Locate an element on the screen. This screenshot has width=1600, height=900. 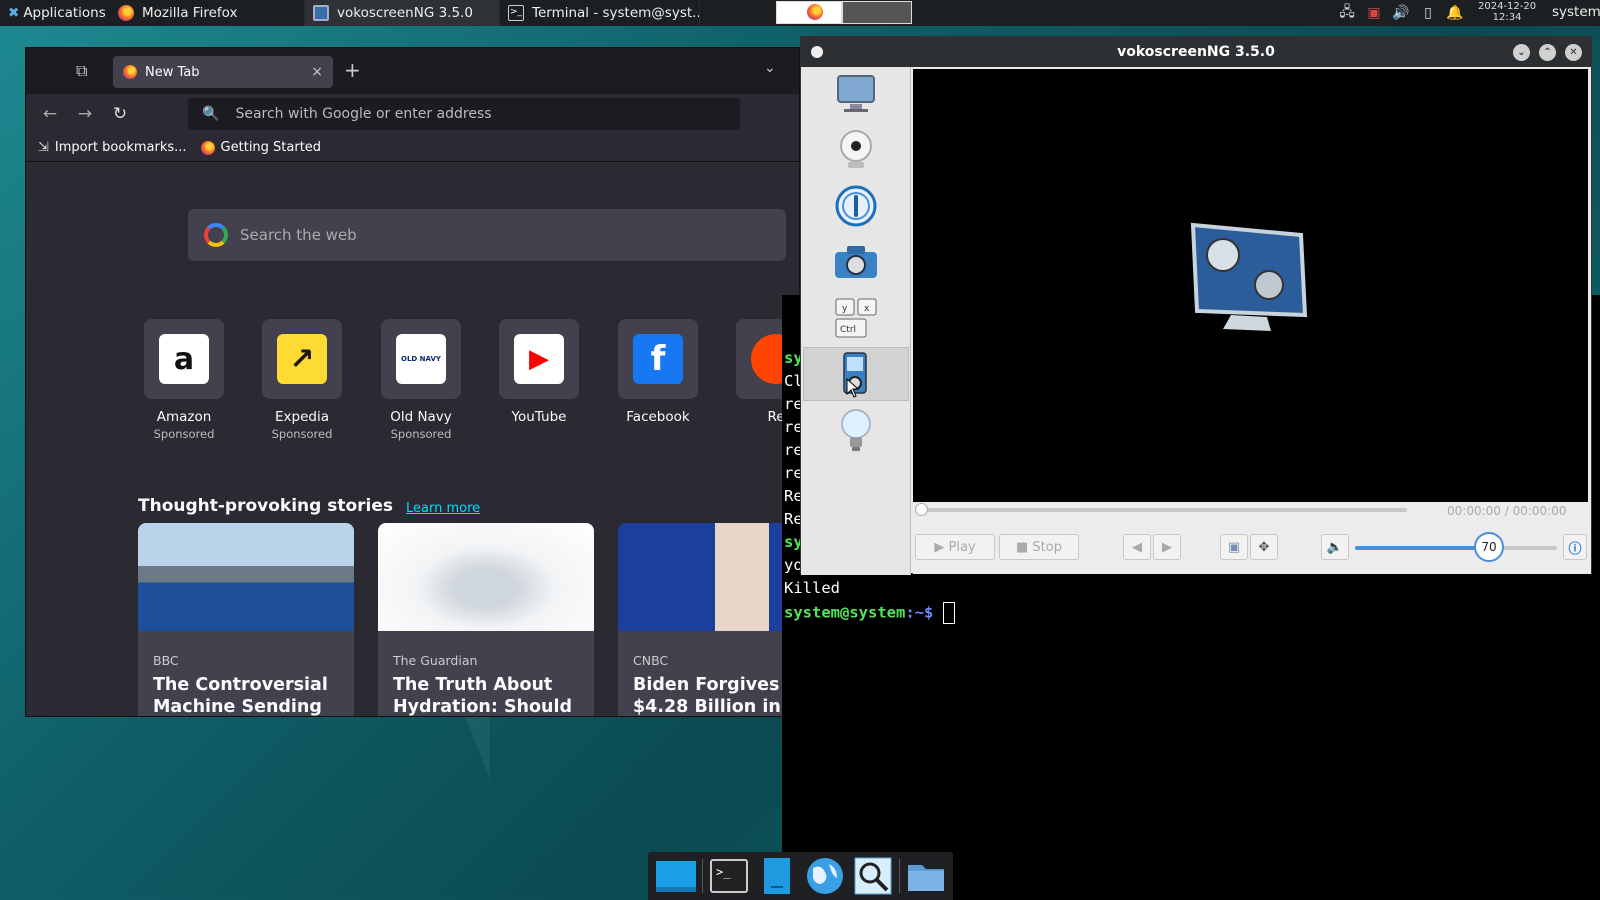
screenshot-tray-icon: ▣ is located at coordinates (1374, 13).